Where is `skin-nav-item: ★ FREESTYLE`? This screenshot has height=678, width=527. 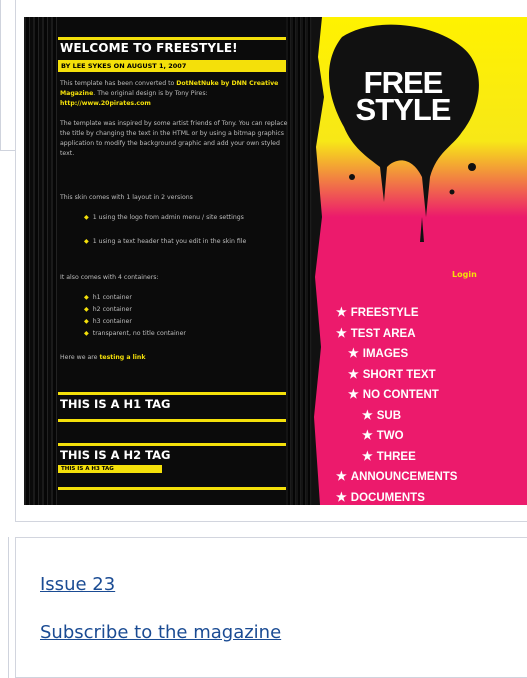
skin-nav-item: ★ FREESTYLE is located at coordinates (377, 312).